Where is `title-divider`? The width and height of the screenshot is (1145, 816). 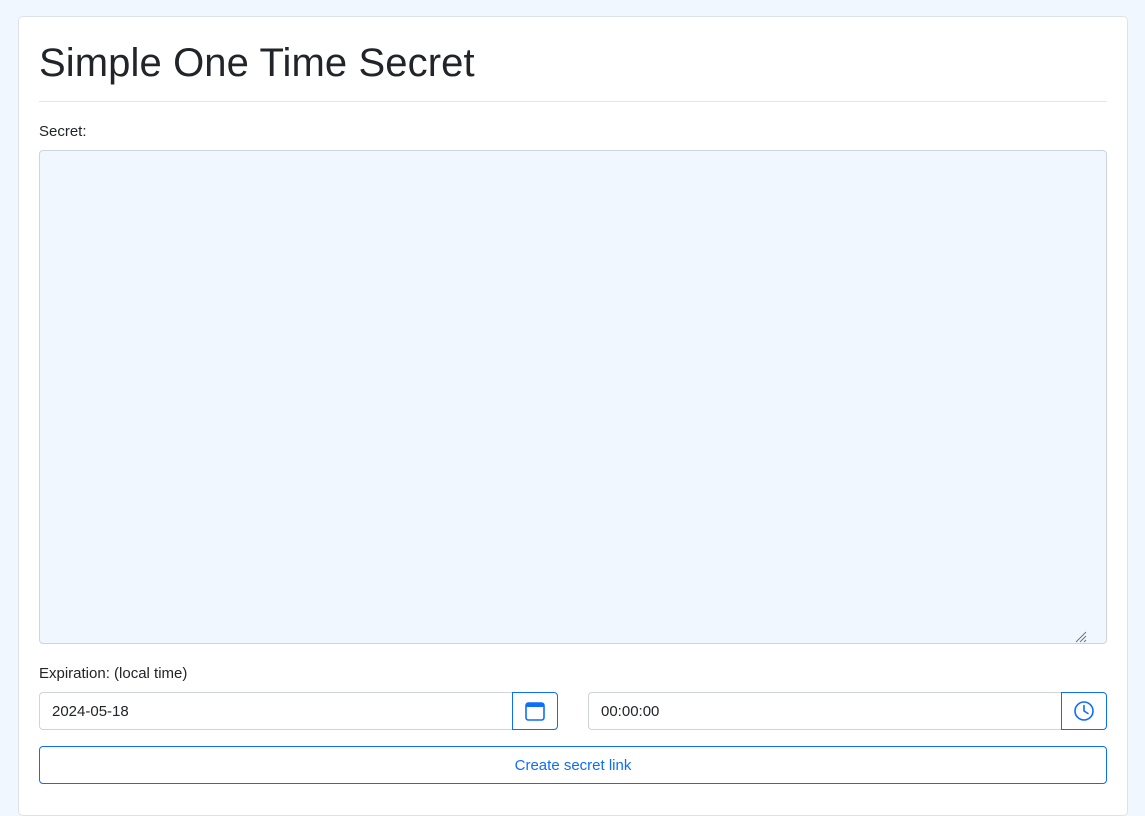 title-divider is located at coordinates (573, 101).